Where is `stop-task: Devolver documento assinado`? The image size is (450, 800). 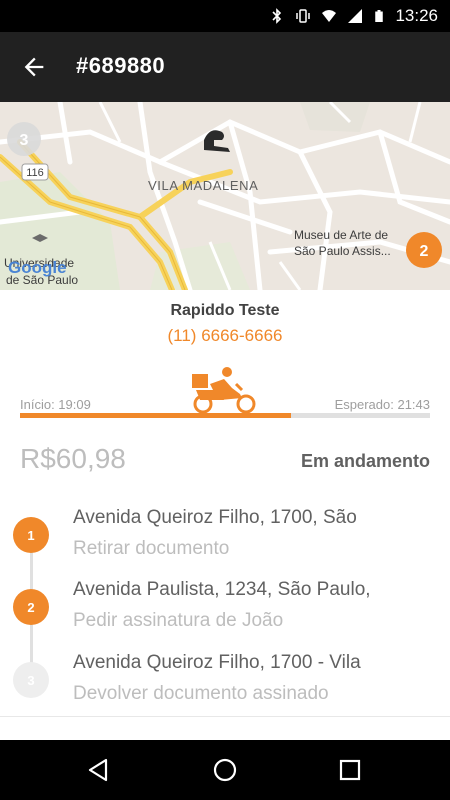
stop-task: Devolver documento assinado is located at coordinates (201, 693).